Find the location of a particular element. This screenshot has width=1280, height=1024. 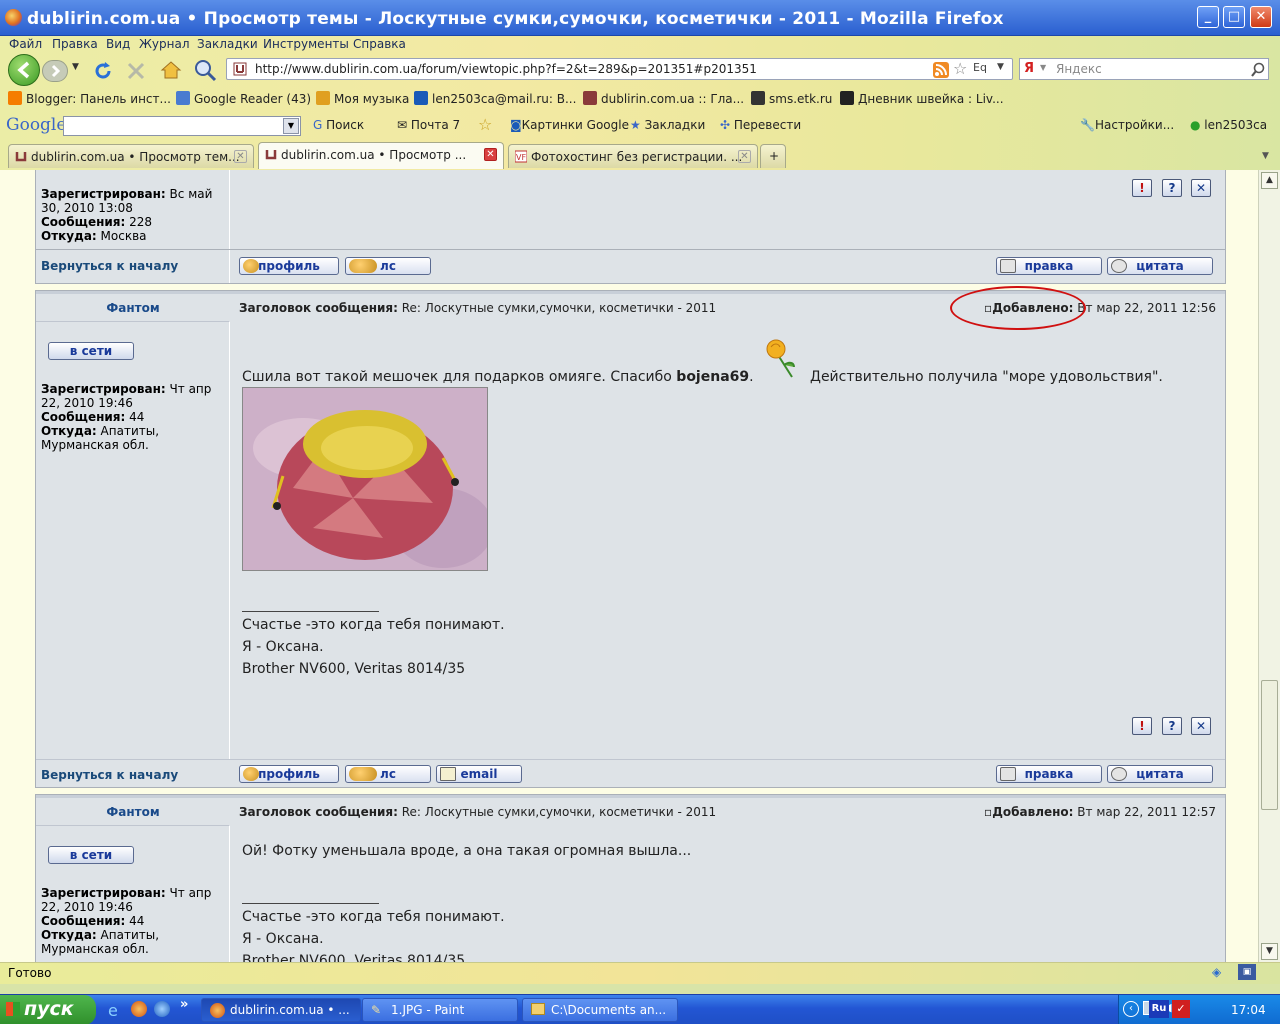

firefox-quicklaunch-icon is located at coordinates (139, 1009).